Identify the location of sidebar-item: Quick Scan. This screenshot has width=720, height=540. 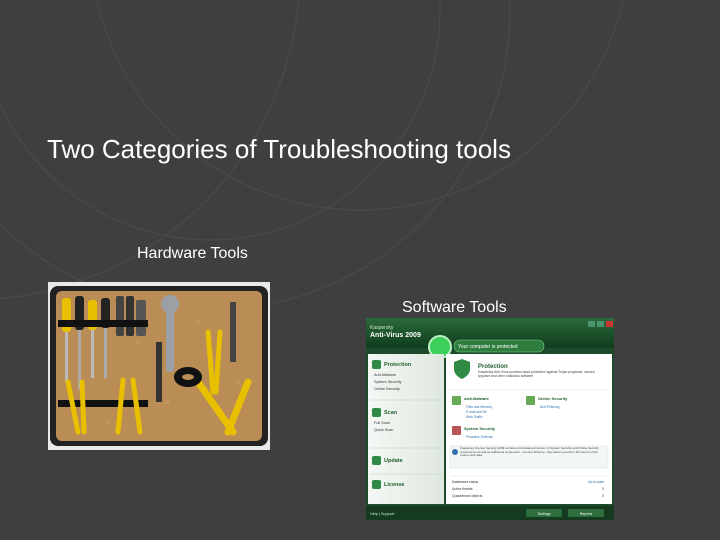
(383, 430).